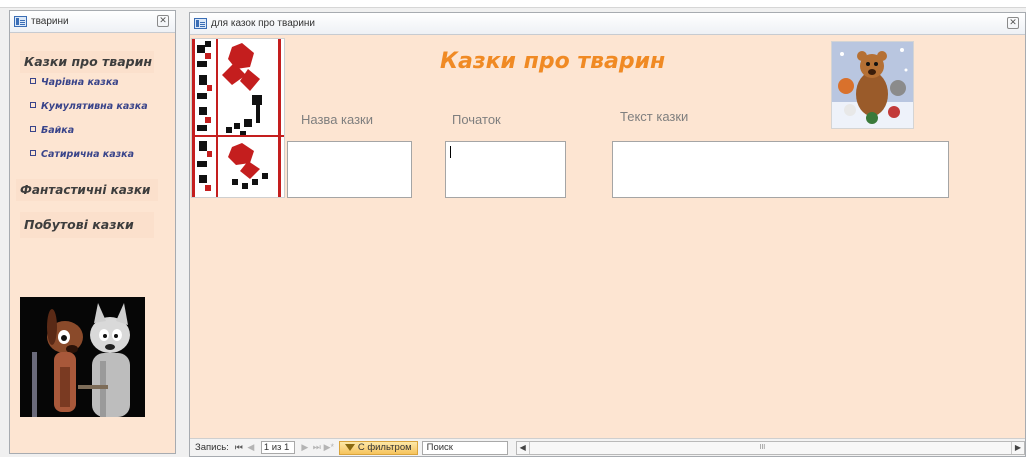  What do you see at coordinates (553, 61) in the screenshot?
I see `form-heading: Казки про тварин` at bounding box center [553, 61].